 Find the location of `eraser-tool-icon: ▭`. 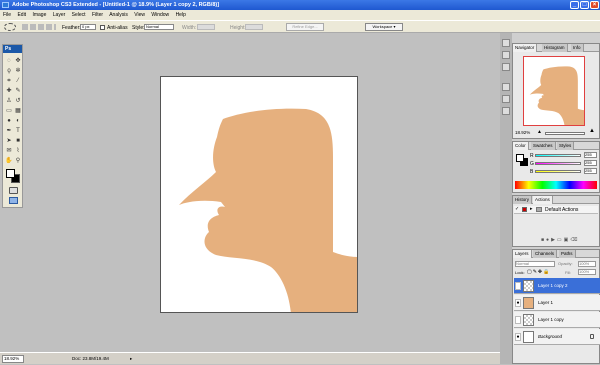

eraser-tool-icon: ▭ is located at coordinates (9, 111).